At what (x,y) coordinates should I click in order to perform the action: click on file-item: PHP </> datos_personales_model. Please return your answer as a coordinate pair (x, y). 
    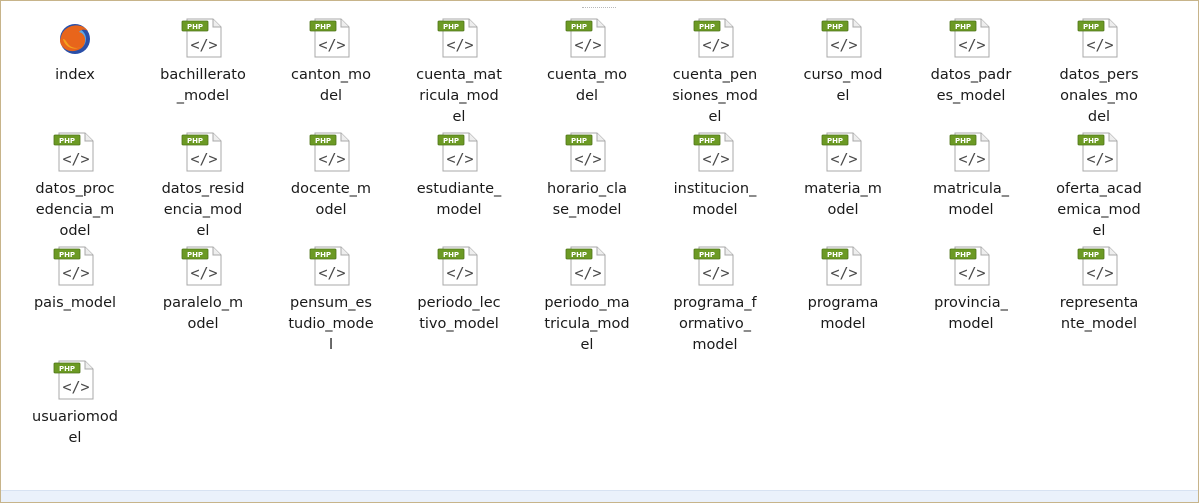
    Looking at the image, I should click on (1099, 72).